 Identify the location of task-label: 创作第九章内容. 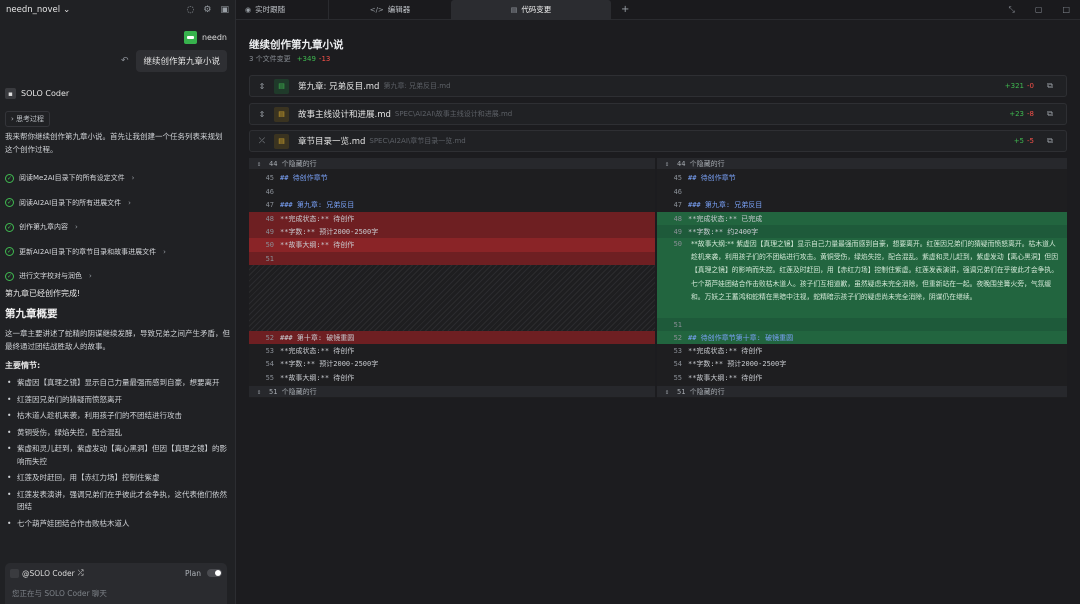
(43, 227).